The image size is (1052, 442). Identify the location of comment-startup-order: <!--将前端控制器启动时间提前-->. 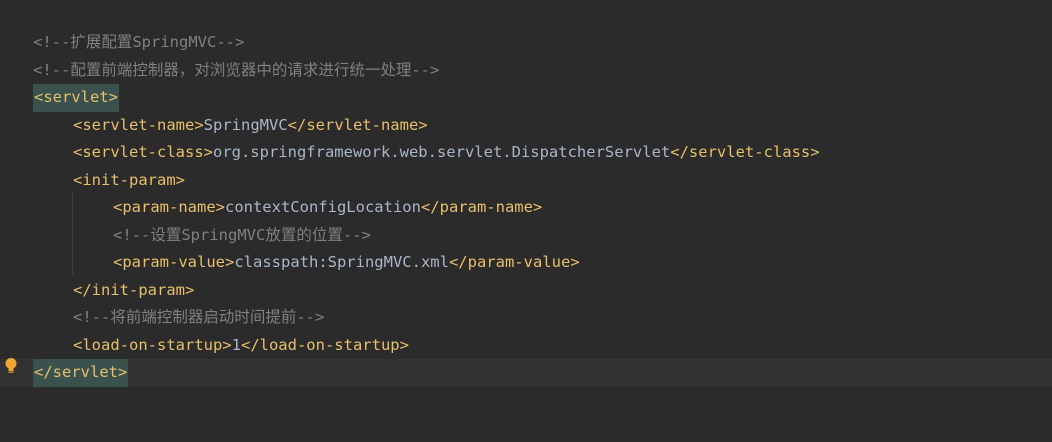
(199, 317).